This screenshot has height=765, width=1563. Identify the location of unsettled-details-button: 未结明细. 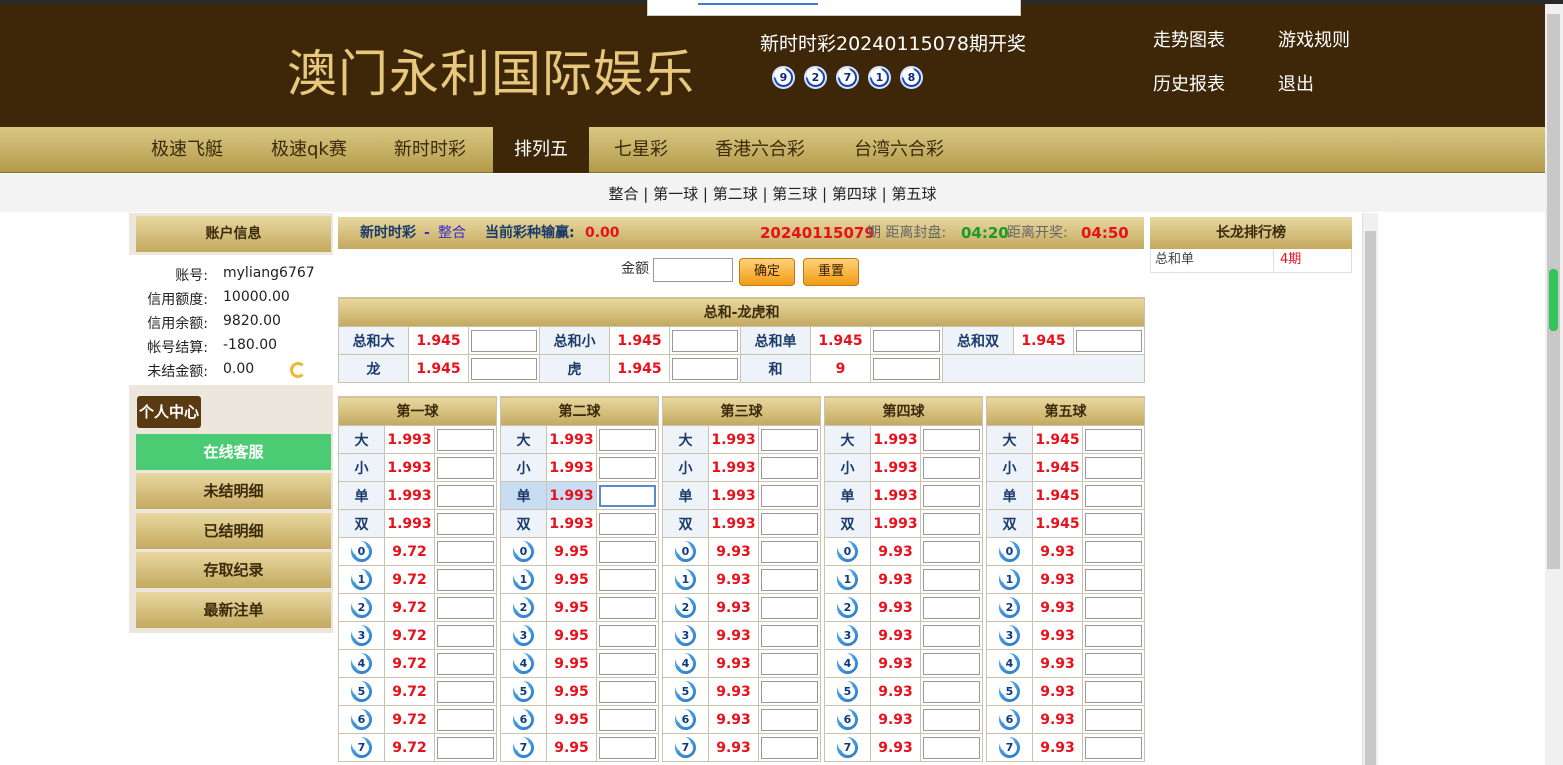
(233, 491).